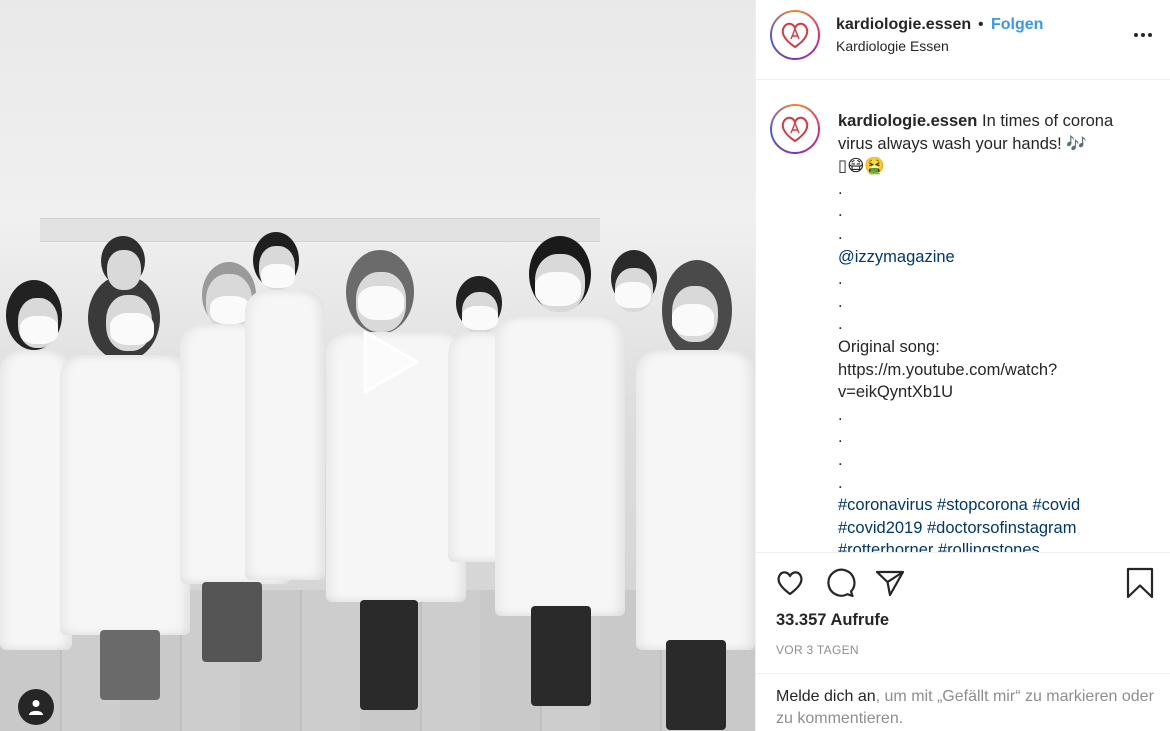  What do you see at coordinates (948, 369) in the screenshot?
I see `youtube-url: https://m.youtube.com/watch?` at bounding box center [948, 369].